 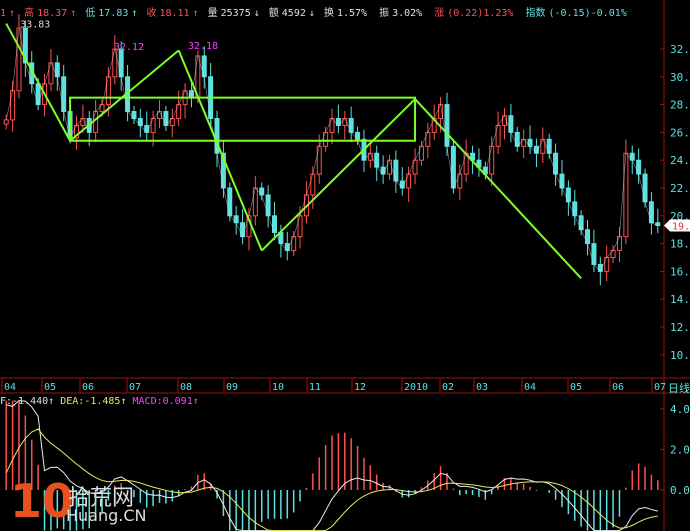 I want to click on macd-value: MACD:0.091, so click(x=162, y=401).